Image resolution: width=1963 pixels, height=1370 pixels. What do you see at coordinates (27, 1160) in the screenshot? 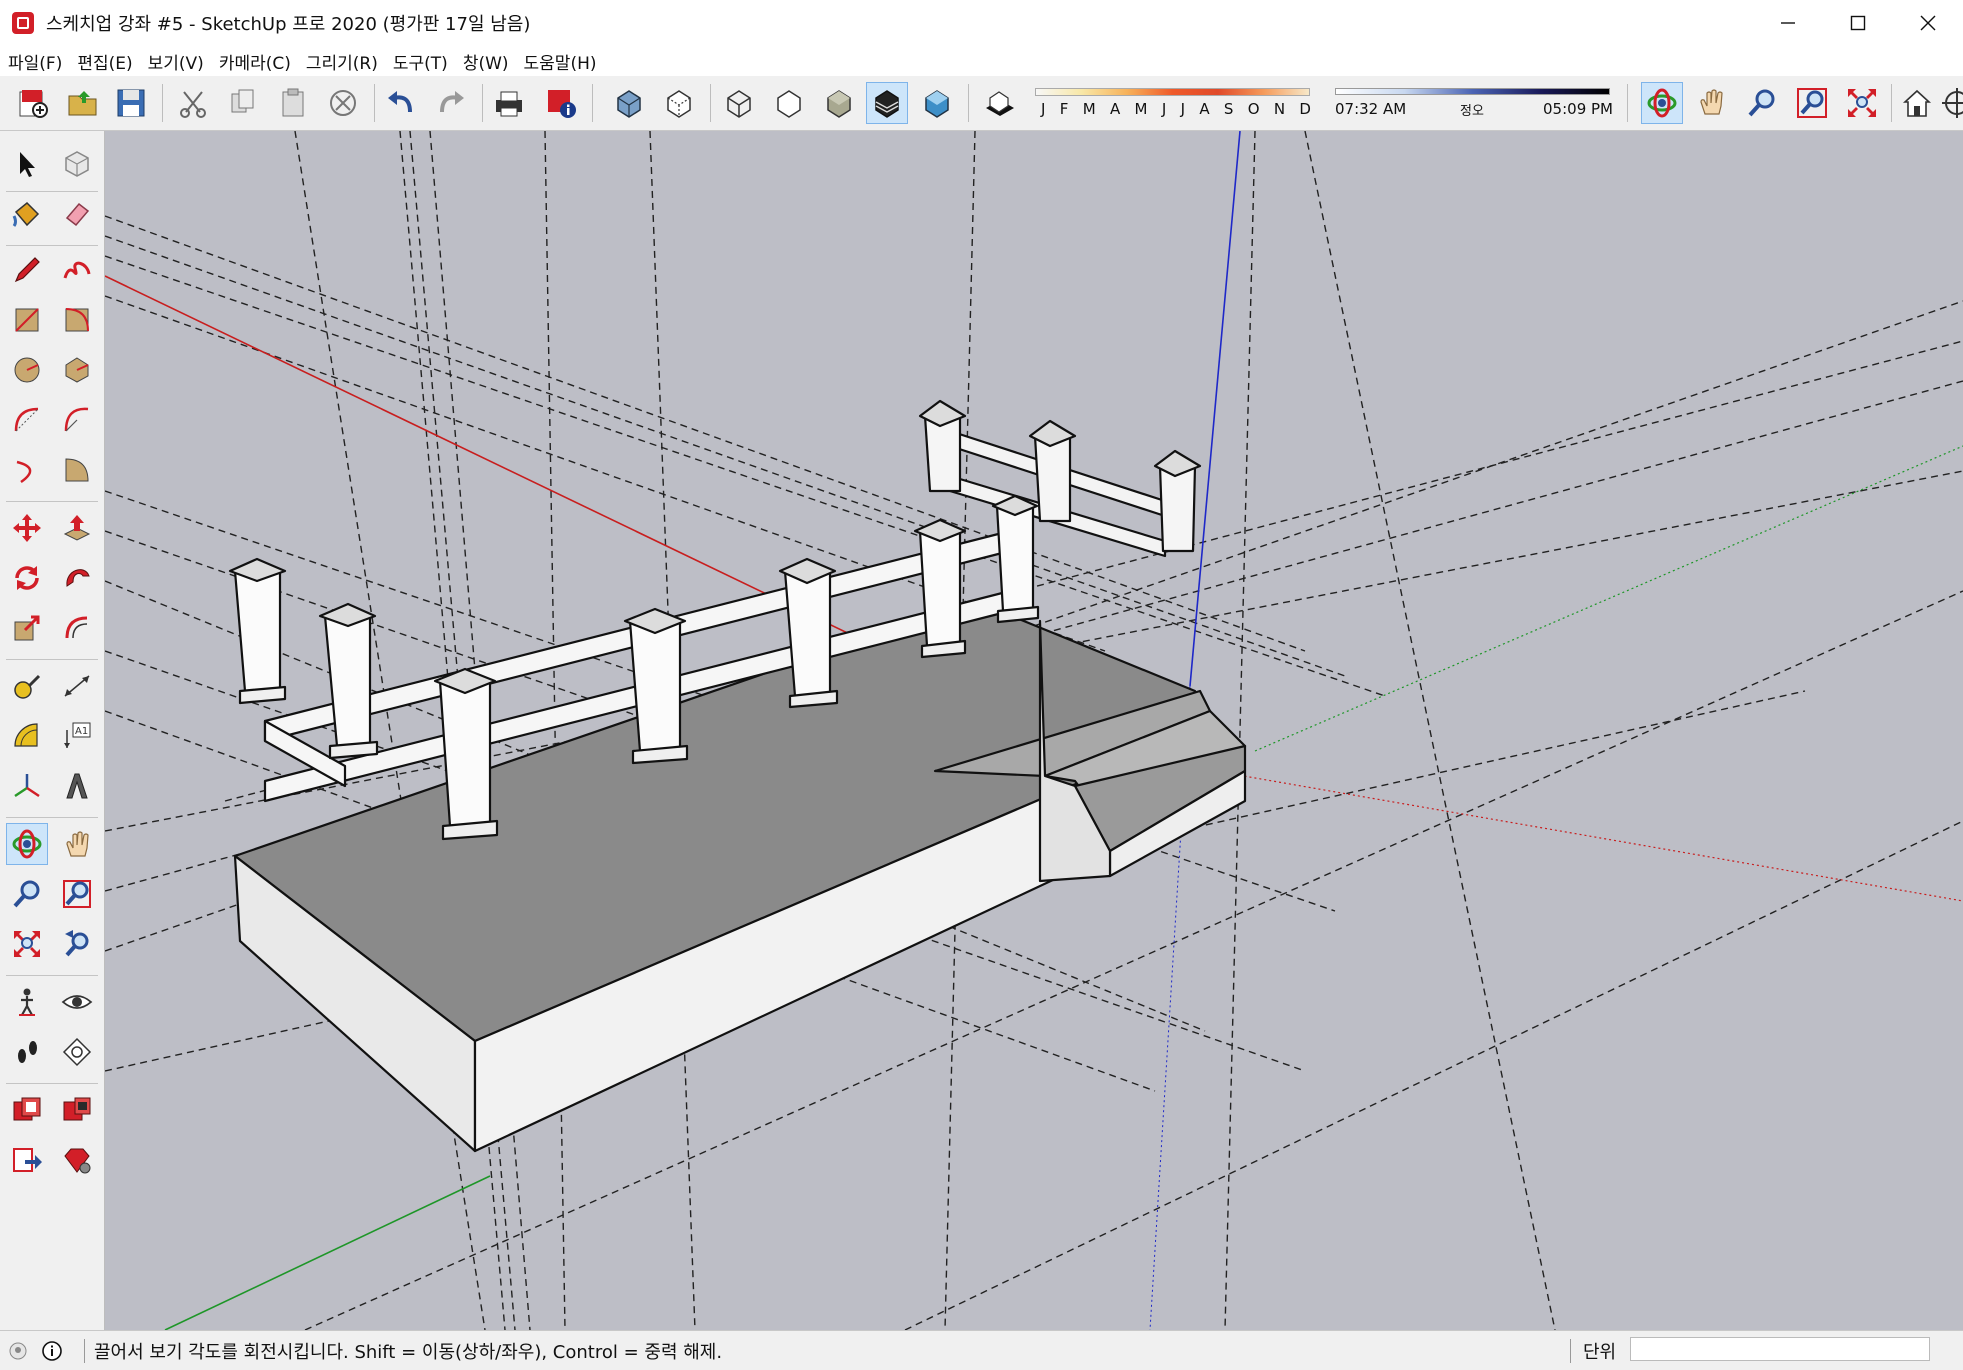
I see `send-to-layout-tool` at bounding box center [27, 1160].